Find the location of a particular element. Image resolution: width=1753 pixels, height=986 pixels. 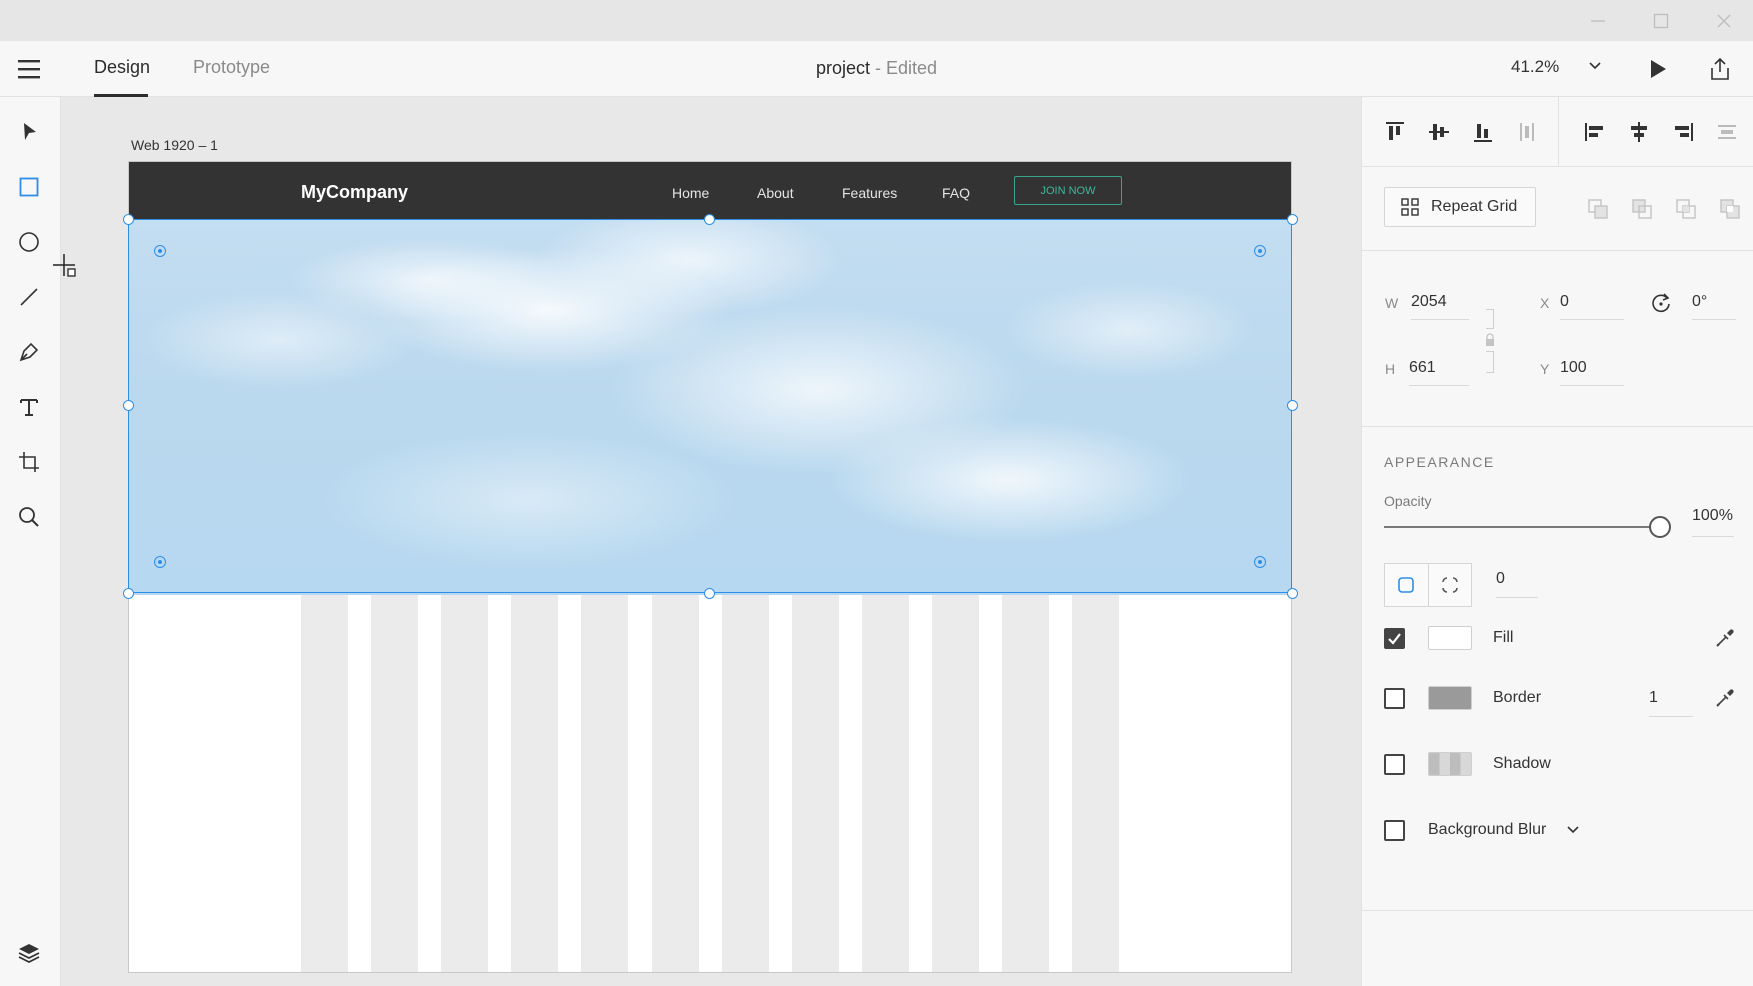

site-link-features: Features is located at coordinates (869, 193).